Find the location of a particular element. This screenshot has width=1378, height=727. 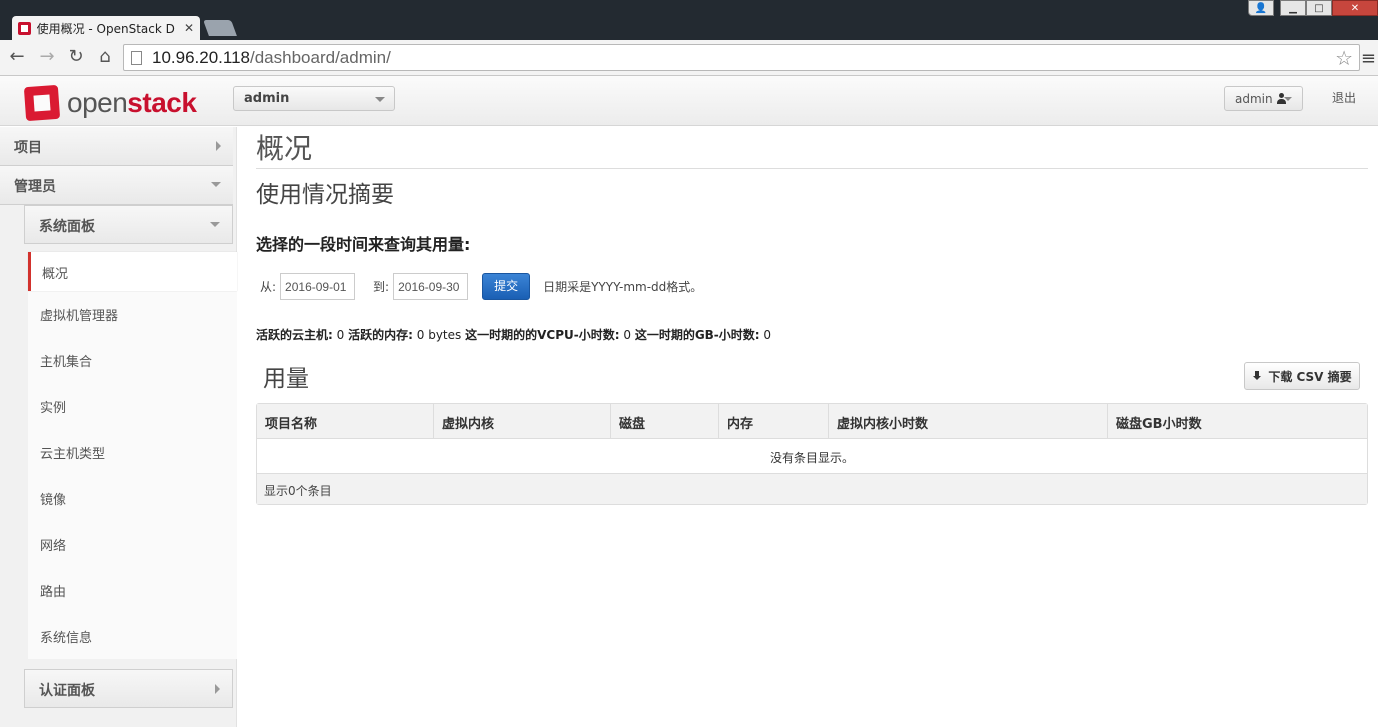

back-arrow-icon: ← is located at coordinates (17, 57).